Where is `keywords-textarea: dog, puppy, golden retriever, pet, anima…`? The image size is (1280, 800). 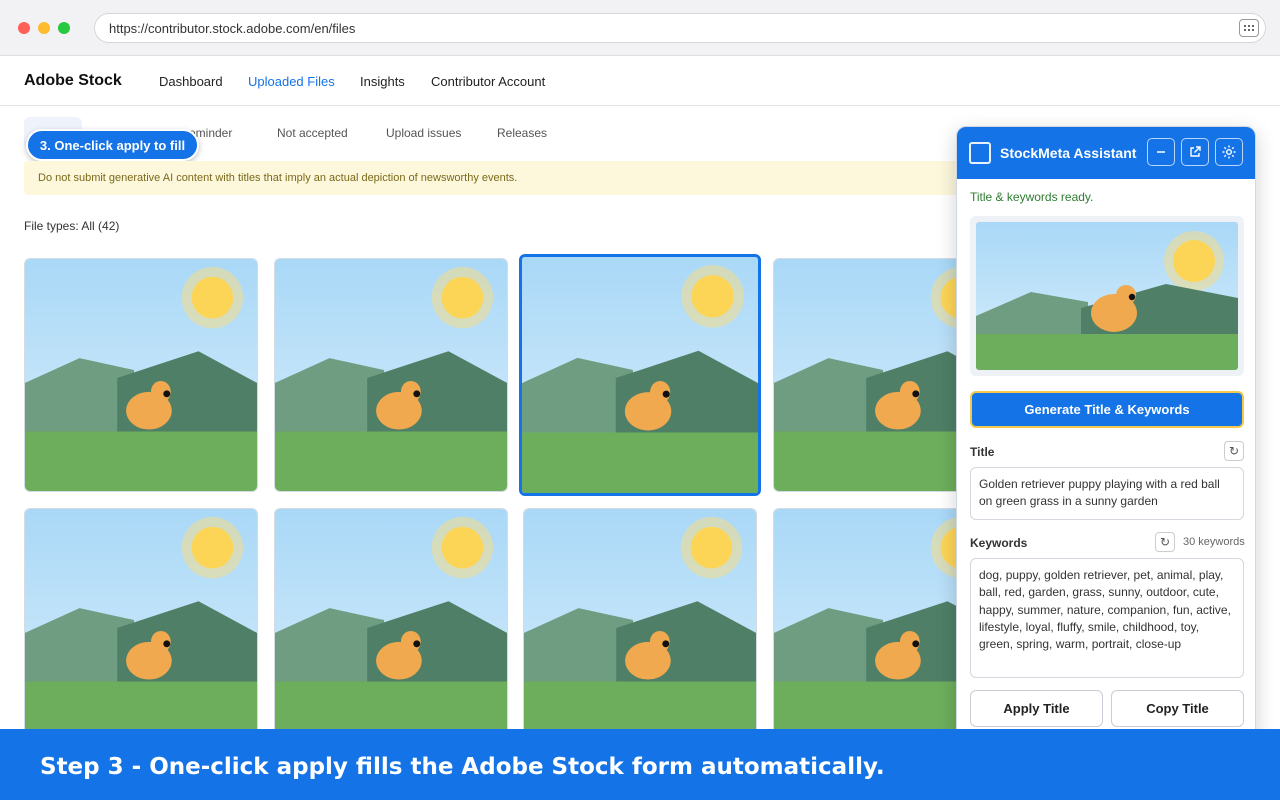
keywords-textarea: dog, puppy, golden retriever, pet, anima… is located at coordinates (1107, 618).